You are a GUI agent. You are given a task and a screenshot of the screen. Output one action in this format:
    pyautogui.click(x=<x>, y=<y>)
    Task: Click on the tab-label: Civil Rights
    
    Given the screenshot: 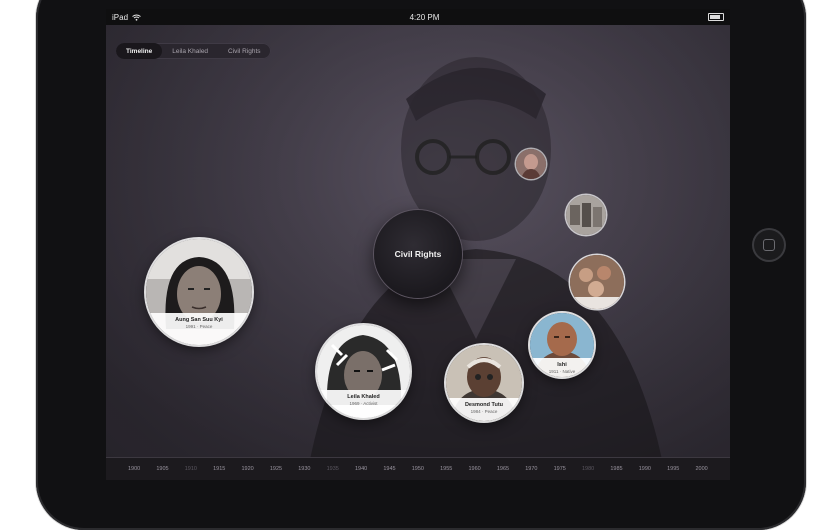 What is the action you would take?
    pyautogui.click(x=244, y=51)
    